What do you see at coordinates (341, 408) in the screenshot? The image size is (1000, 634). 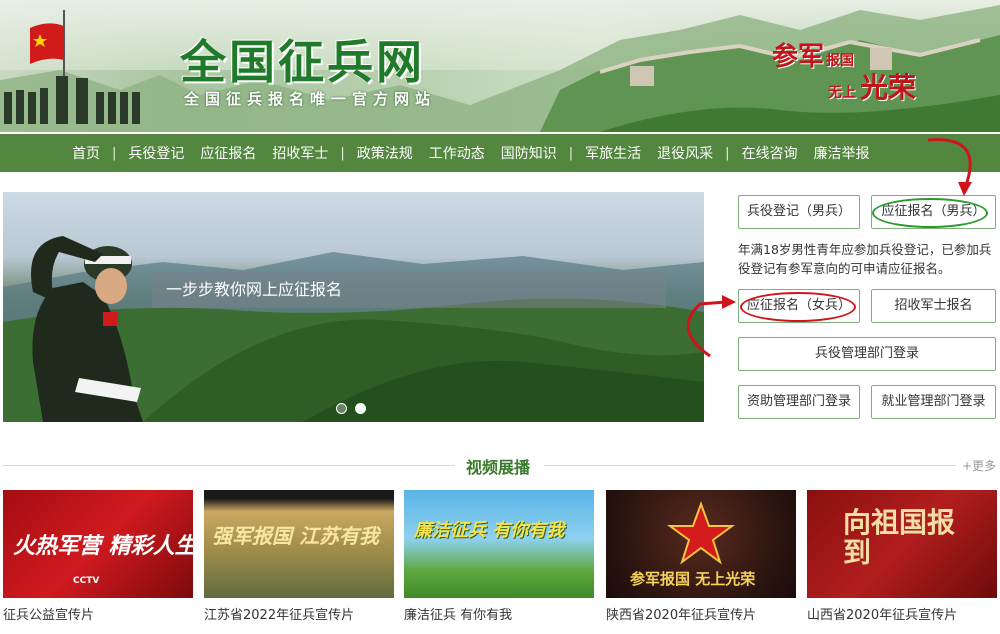 I see `carousel-dot` at bounding box center [341, 408].